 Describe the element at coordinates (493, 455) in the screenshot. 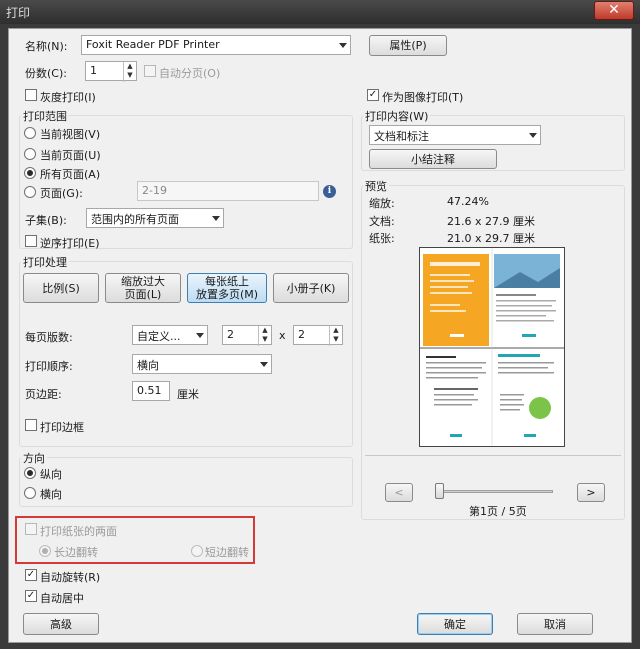

I see `preview-divider` at that location.